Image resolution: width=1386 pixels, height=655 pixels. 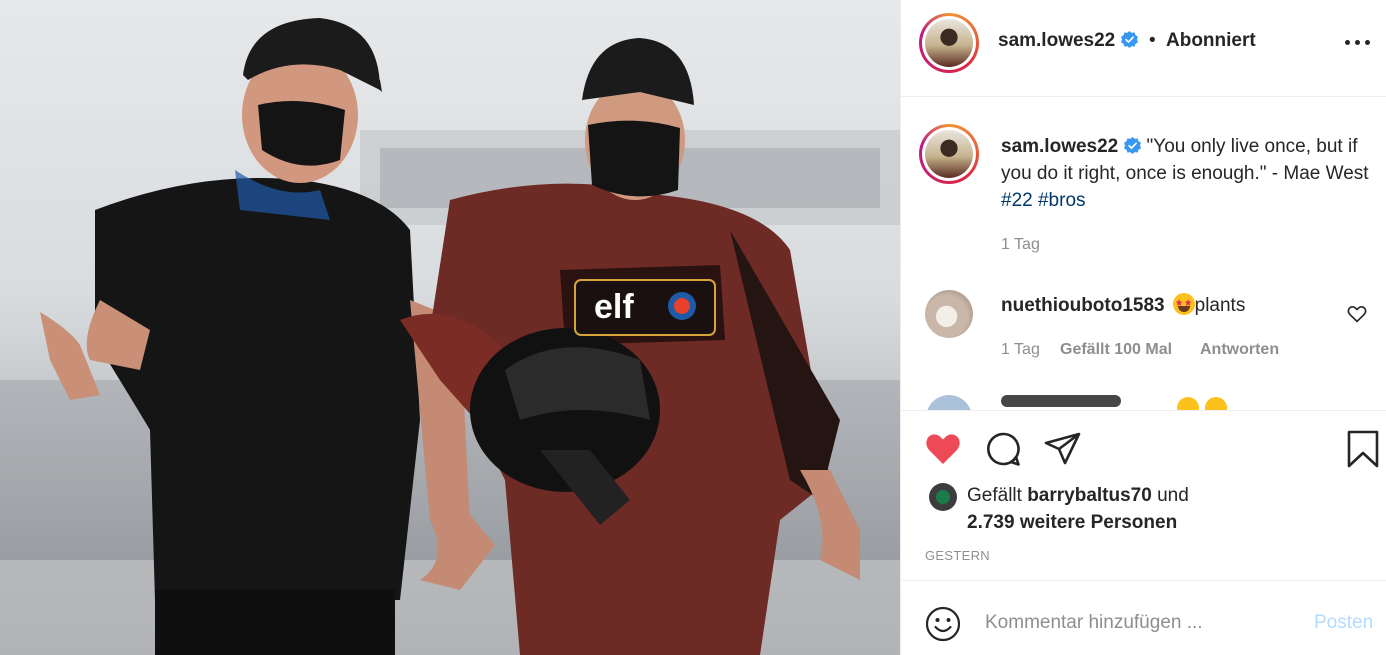 I want to click on bookmark-icon, so click(x=1363, y=449).